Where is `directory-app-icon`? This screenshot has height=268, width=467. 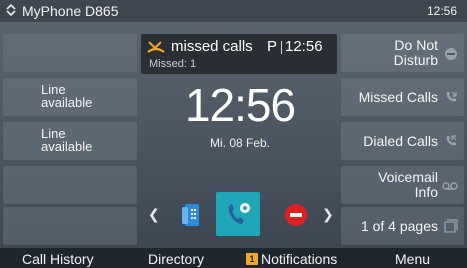
directory-app-icon is located at coordinates (193, 215).